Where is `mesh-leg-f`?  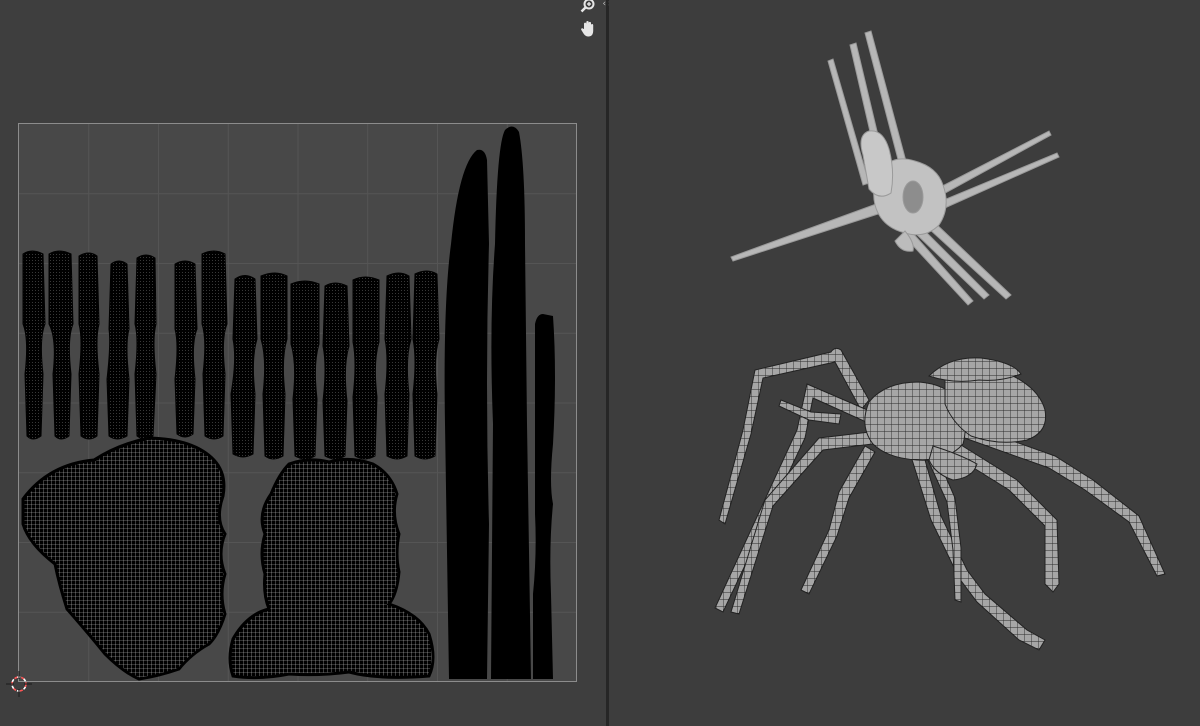
mesh-leg-f is located at coordinates (1062, 500).